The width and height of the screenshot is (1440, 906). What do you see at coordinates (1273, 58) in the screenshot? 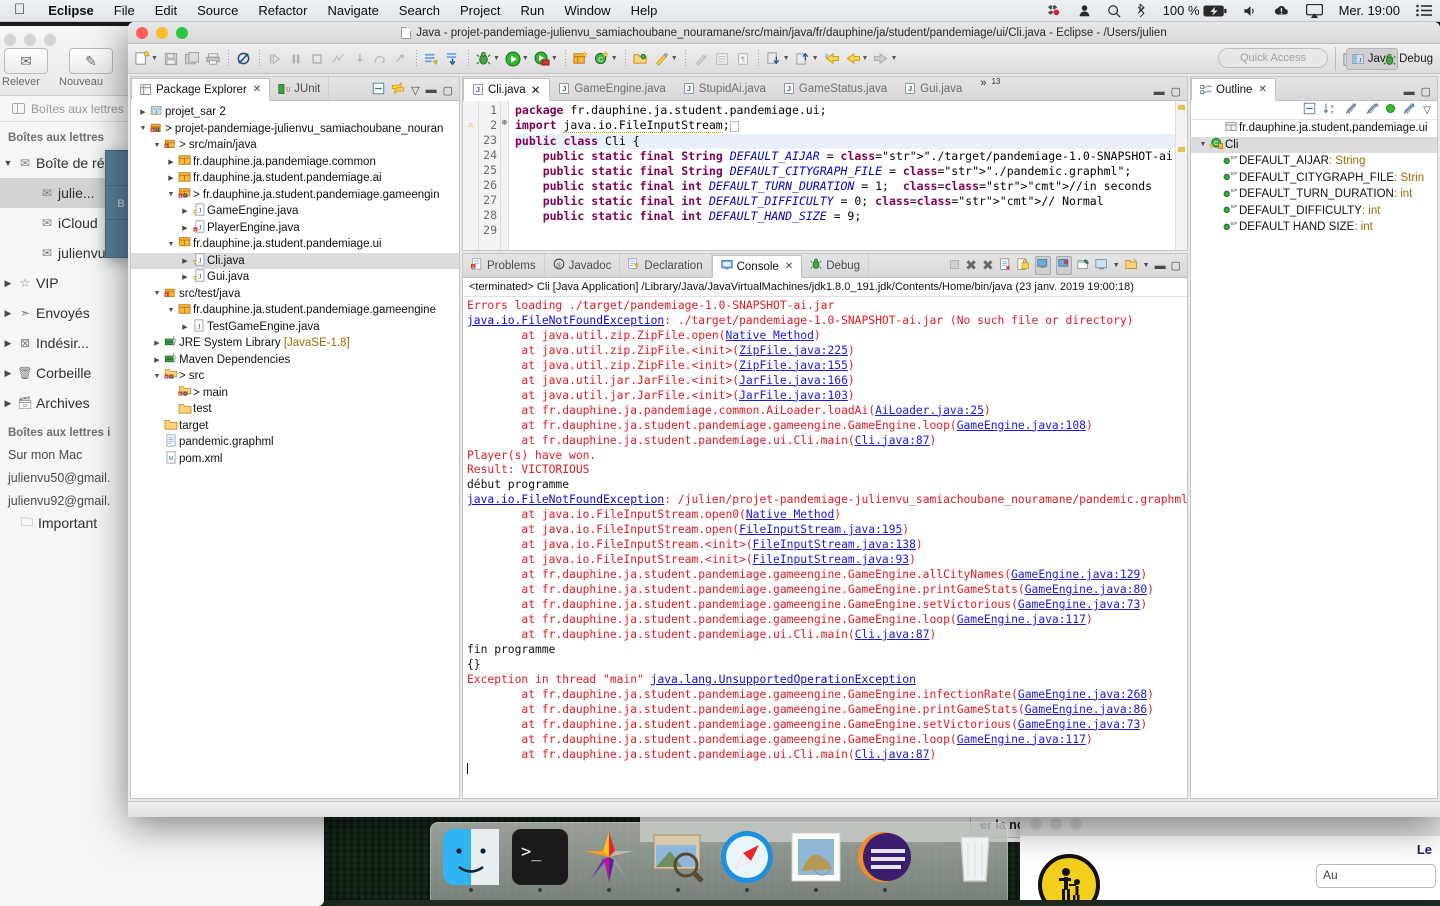
I see `quick-access-input: Quick Access` at bounding box center [1273, 58].